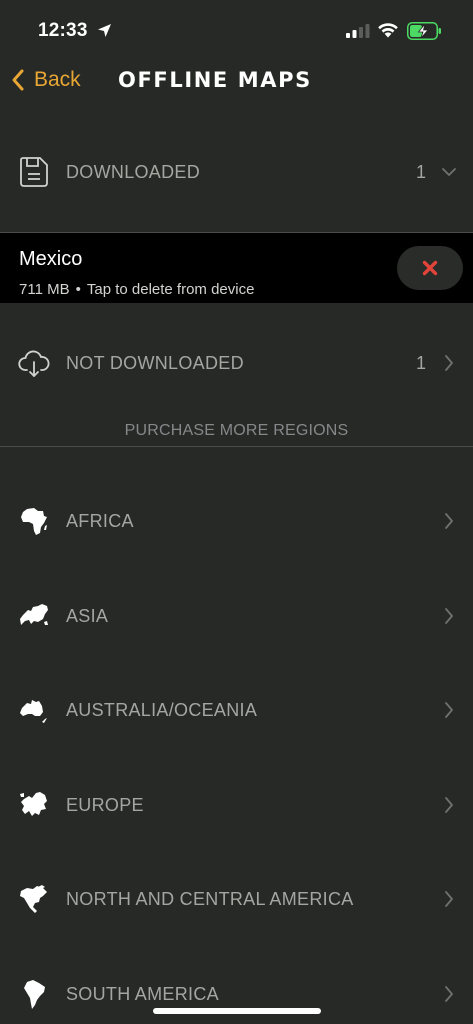 This screenshot has width=473, height=1024. I want to click on home-indicator, so click(237, 1011).